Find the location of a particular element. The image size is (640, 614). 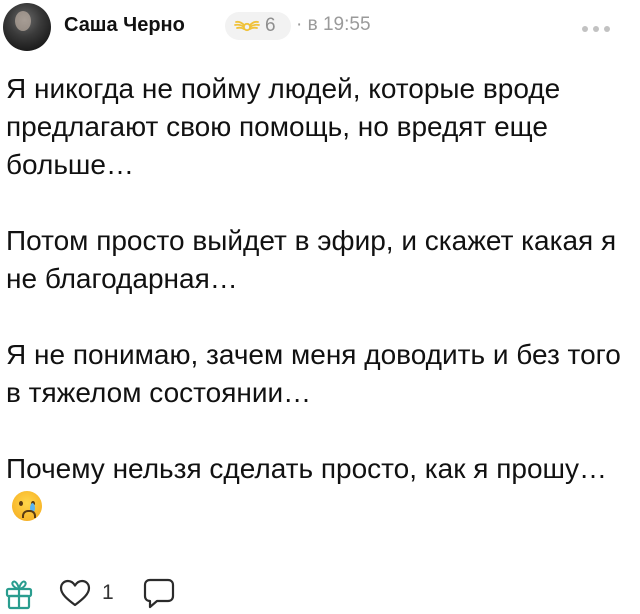

post-time: · в 19:55 is located at coordinates (333, 24).